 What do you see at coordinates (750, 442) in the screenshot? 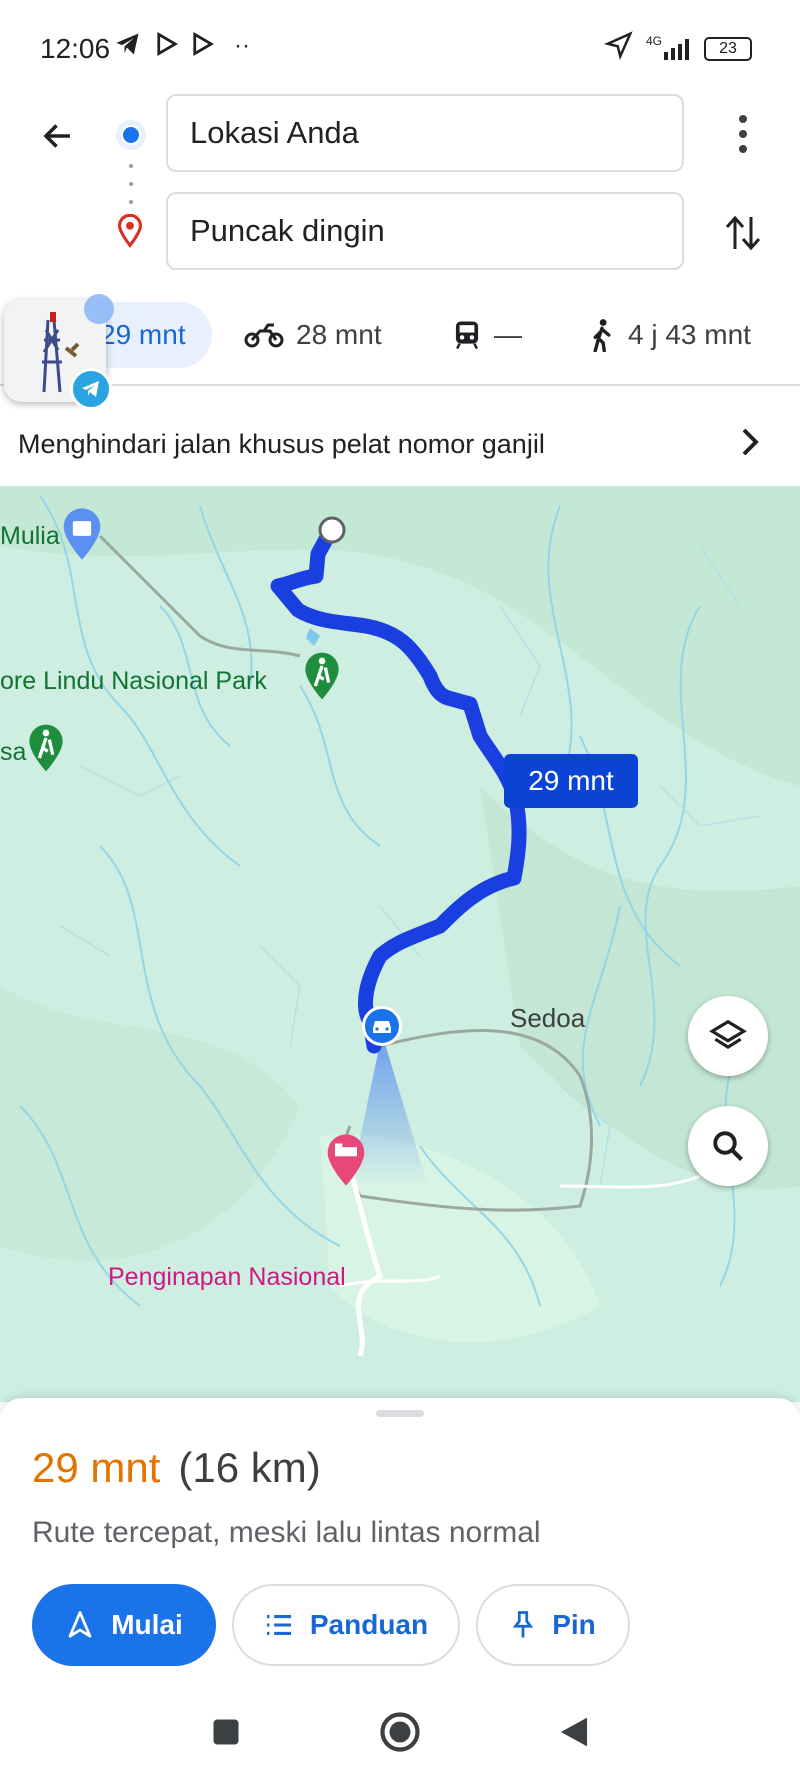
I see `chevron-right-icon` at bounding box center [750, 442].